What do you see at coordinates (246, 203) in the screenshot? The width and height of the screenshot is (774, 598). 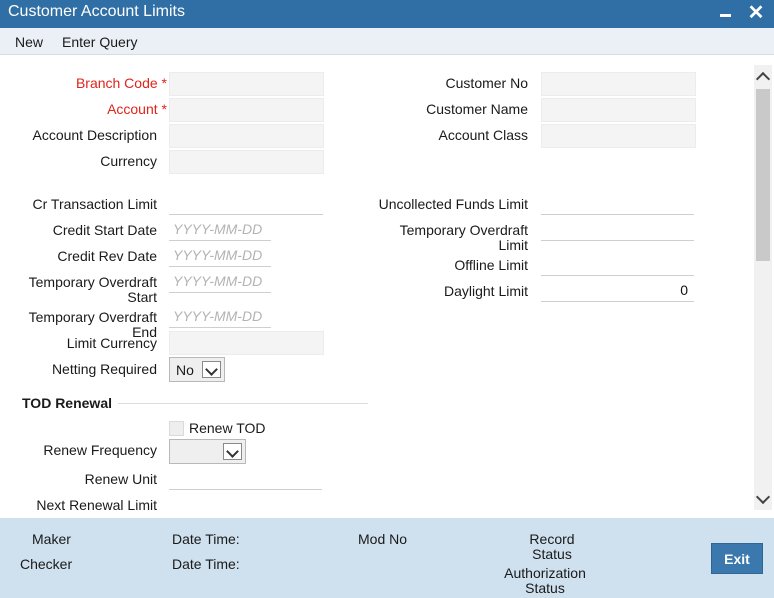 I see `cr-transaction-limit-input` at bounding box center [246, 203].